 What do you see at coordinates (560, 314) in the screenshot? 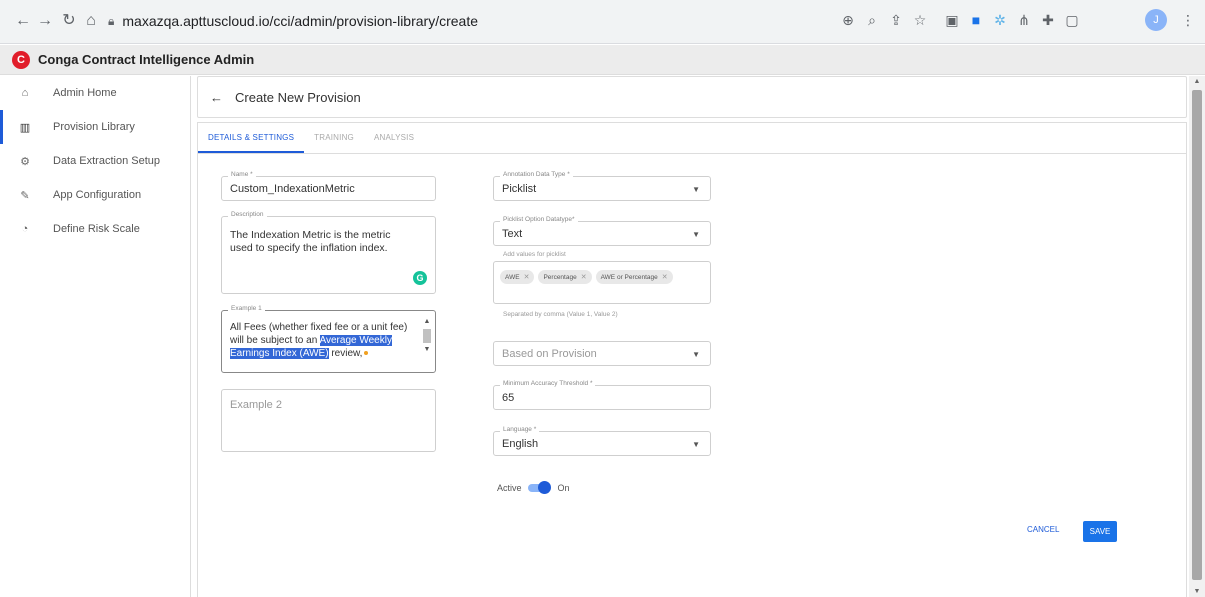
I see `picklist-values-hint: Separated by comma (Value 1, Value 2)` at bounding box center [560, 314].